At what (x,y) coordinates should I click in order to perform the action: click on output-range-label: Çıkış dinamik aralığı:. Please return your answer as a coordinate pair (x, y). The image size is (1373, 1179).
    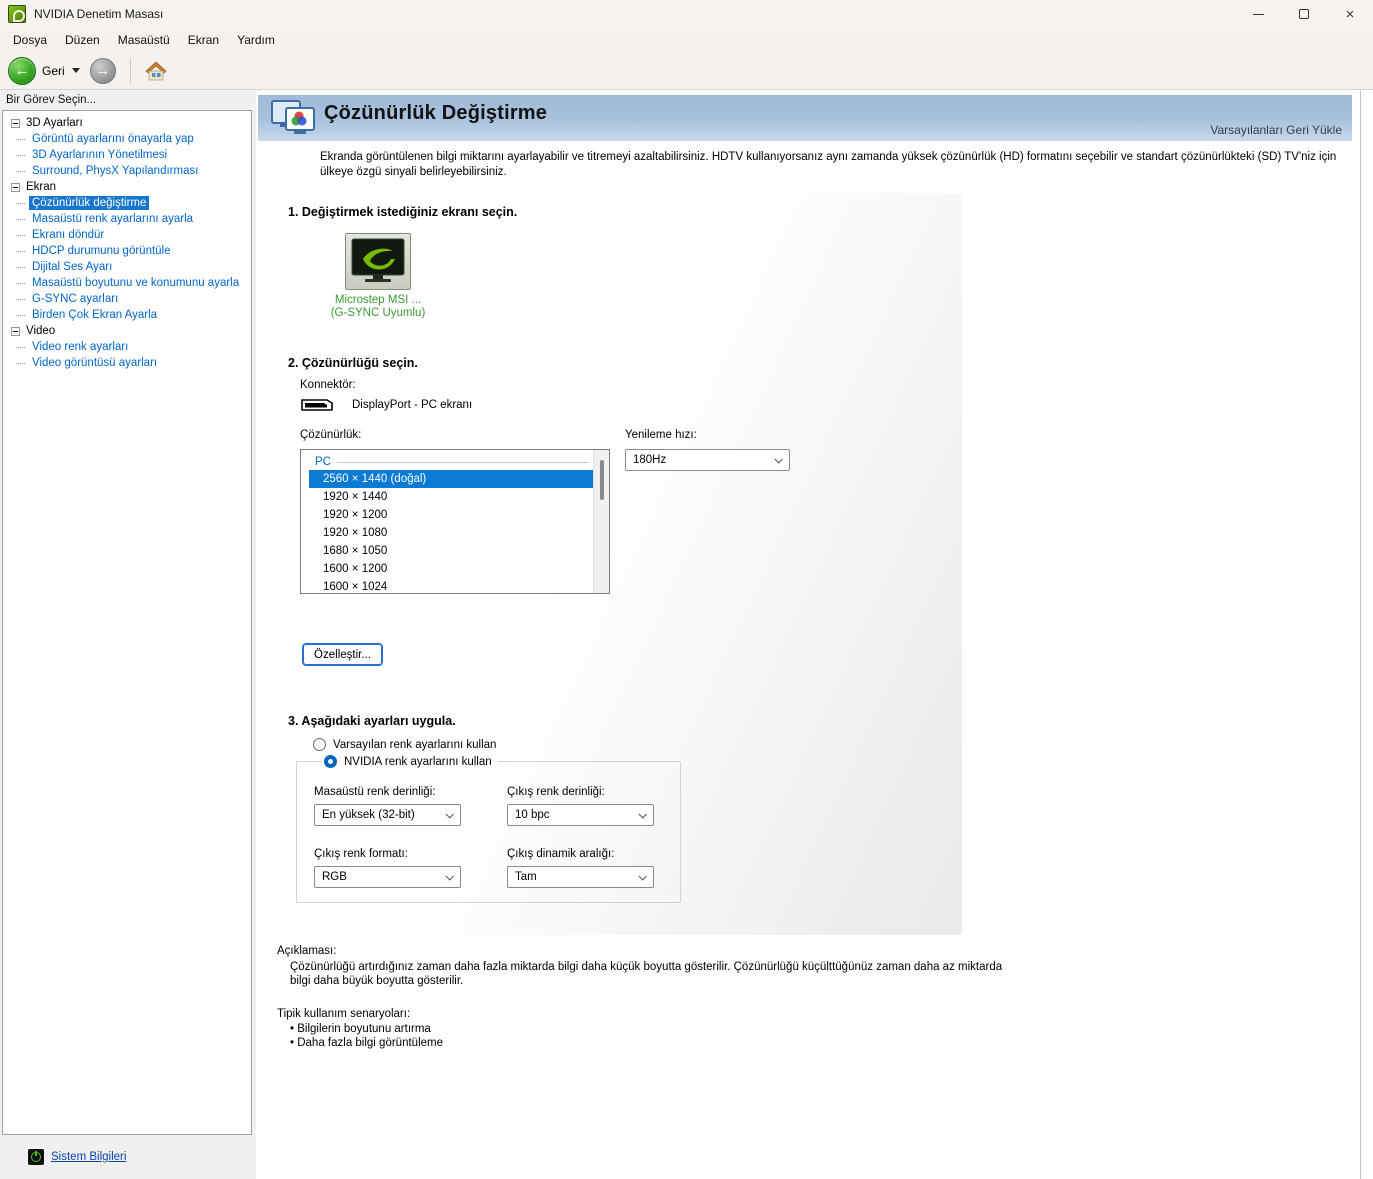
    Looking at the image, I should click on (561, 854).